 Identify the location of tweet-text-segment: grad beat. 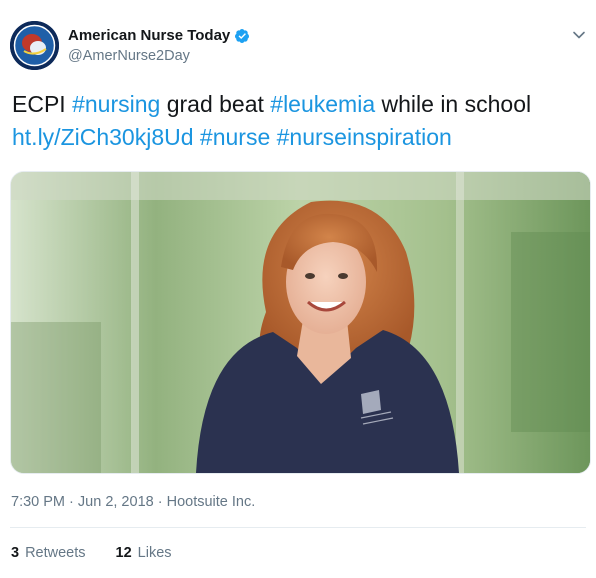
(215, 104).